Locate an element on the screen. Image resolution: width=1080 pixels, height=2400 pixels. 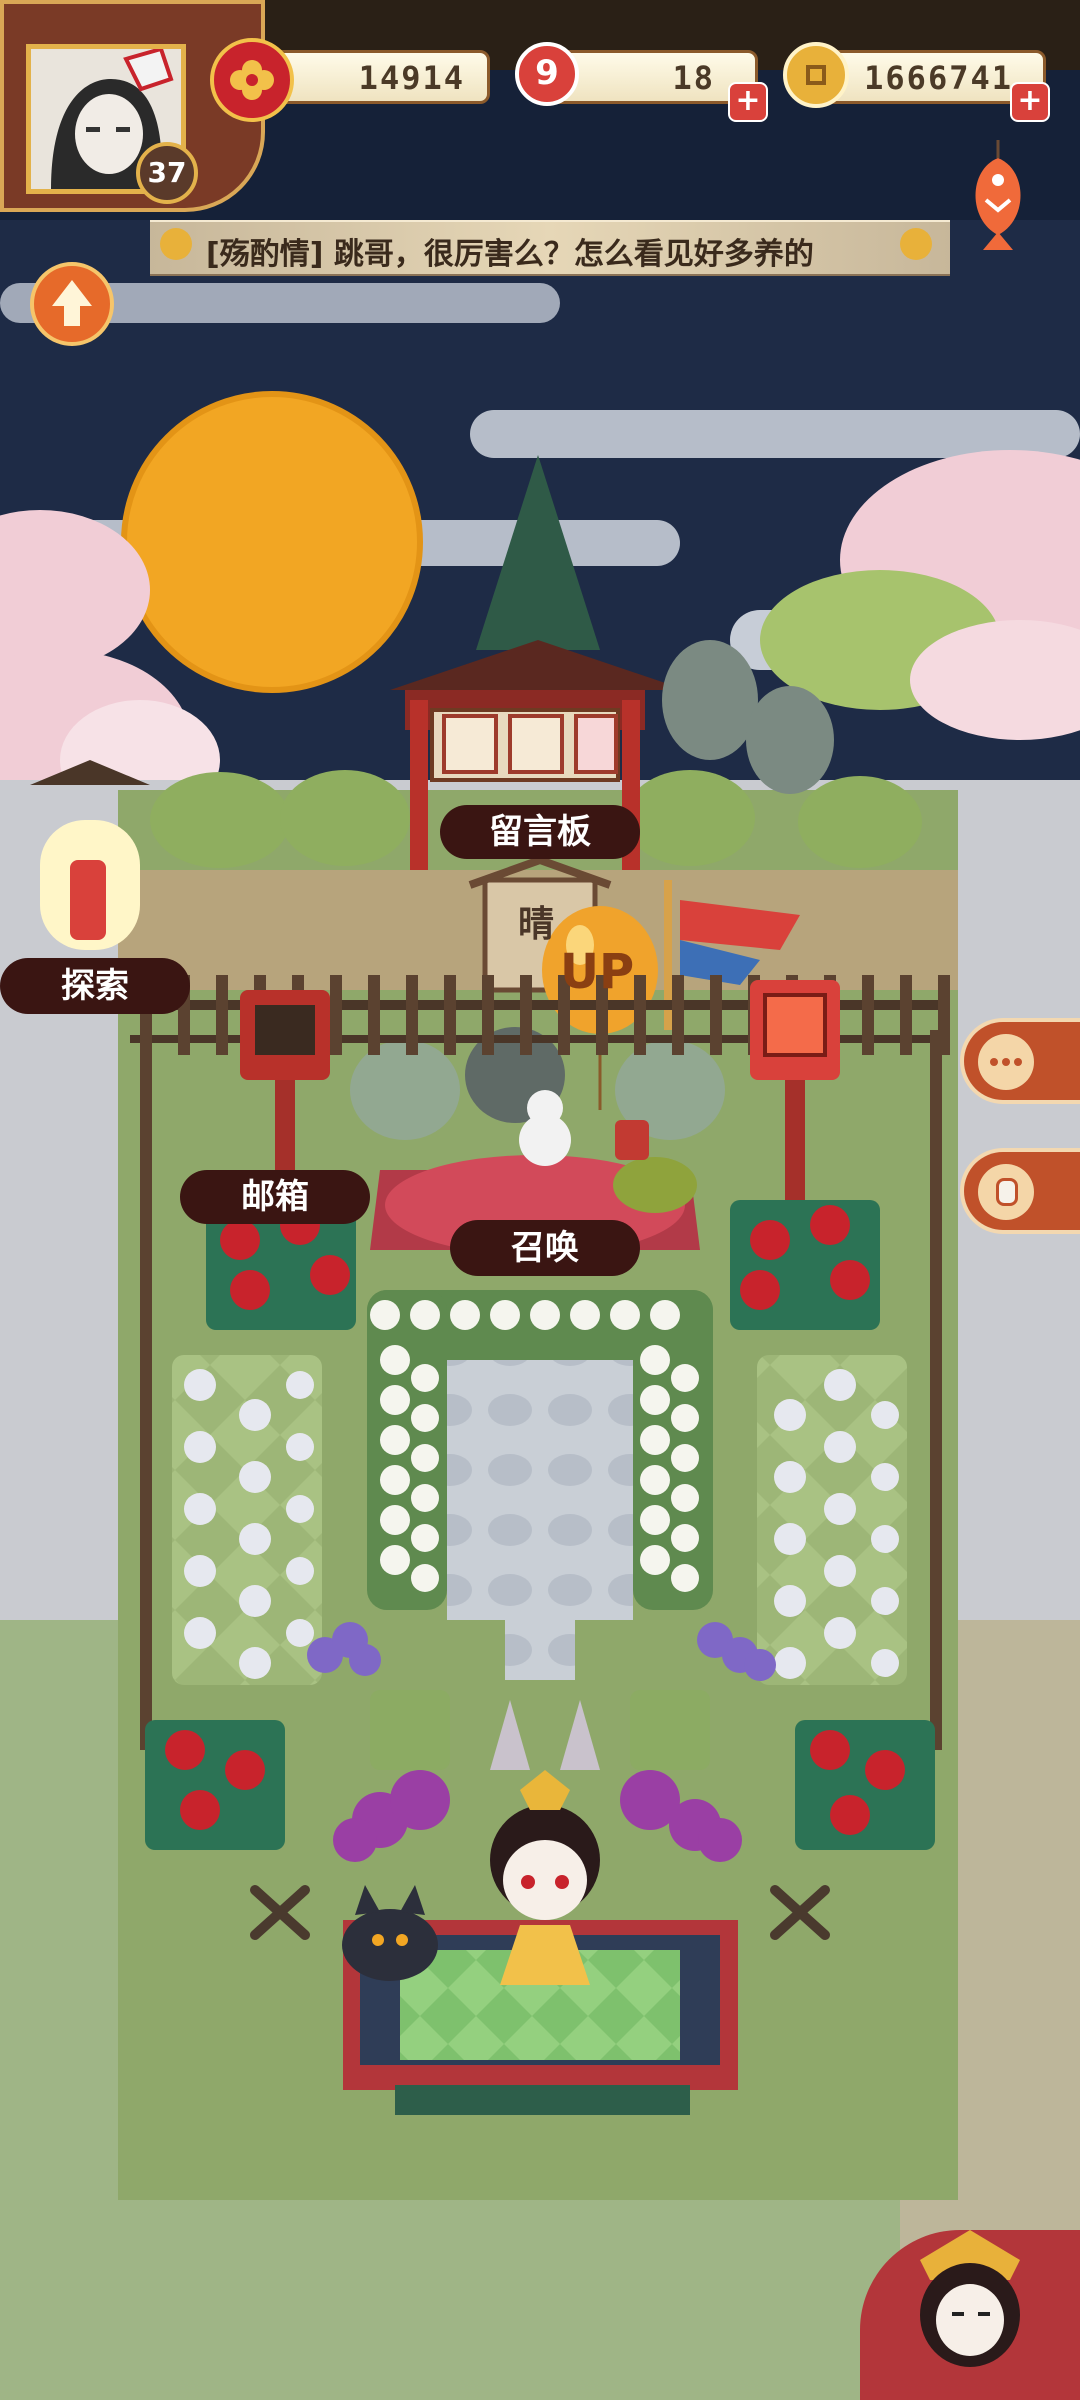
stamina-value: 14914 is located at coordinates (411, 78).